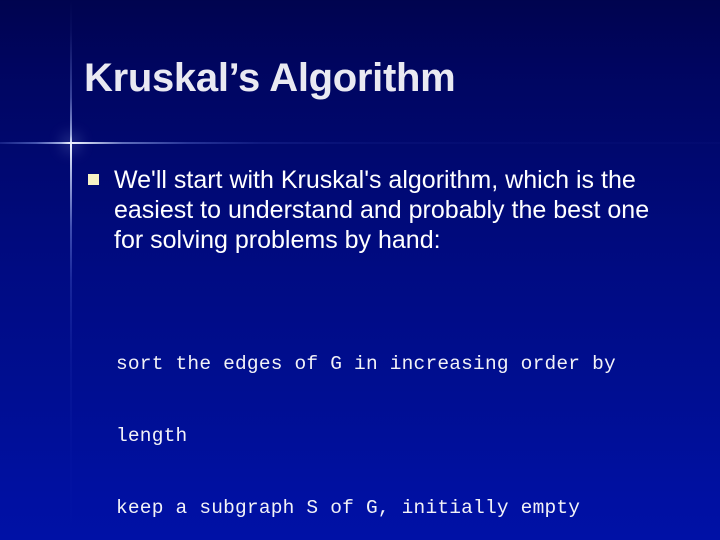 The height and width of the screenshot is (540, 720). What do you see at coordinates (152, 436) in the screenshot?
I see `pseudocode-line: length` at bounding box center [152, 436].